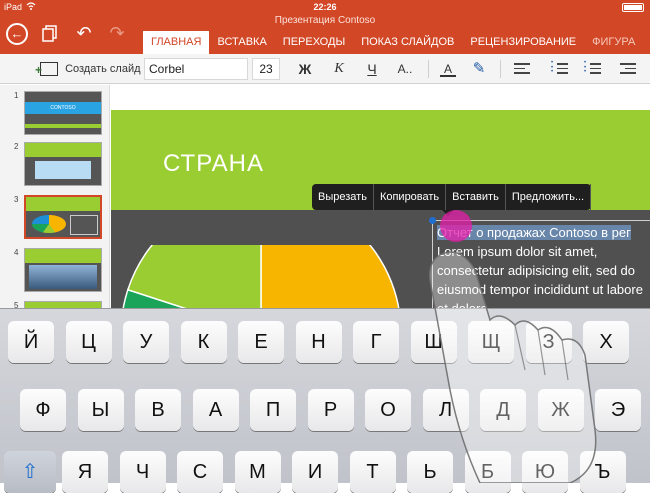 The image size is (650, 493). I want to click on key: У, so click(146, 342).